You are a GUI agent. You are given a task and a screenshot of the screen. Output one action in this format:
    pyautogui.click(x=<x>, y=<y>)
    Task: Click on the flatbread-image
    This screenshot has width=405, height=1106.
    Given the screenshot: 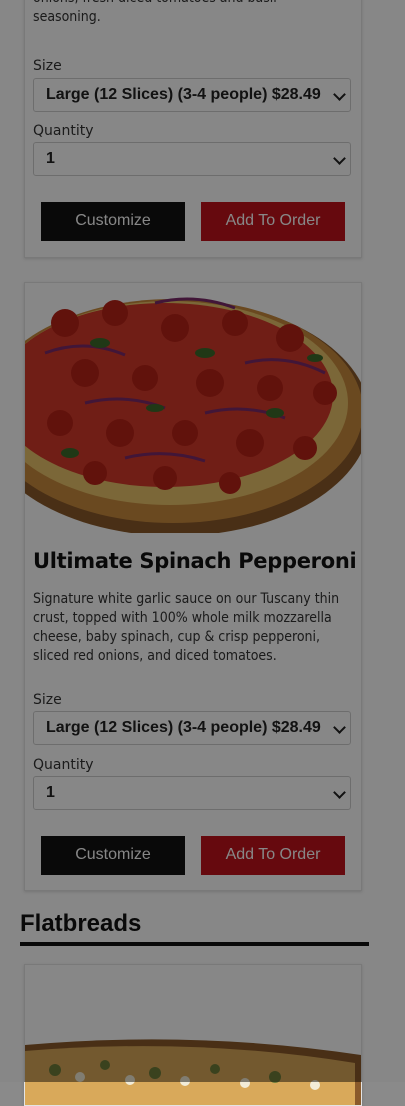 What is the action you would take?
    pyautogui.click(x=193, y=1065)
    